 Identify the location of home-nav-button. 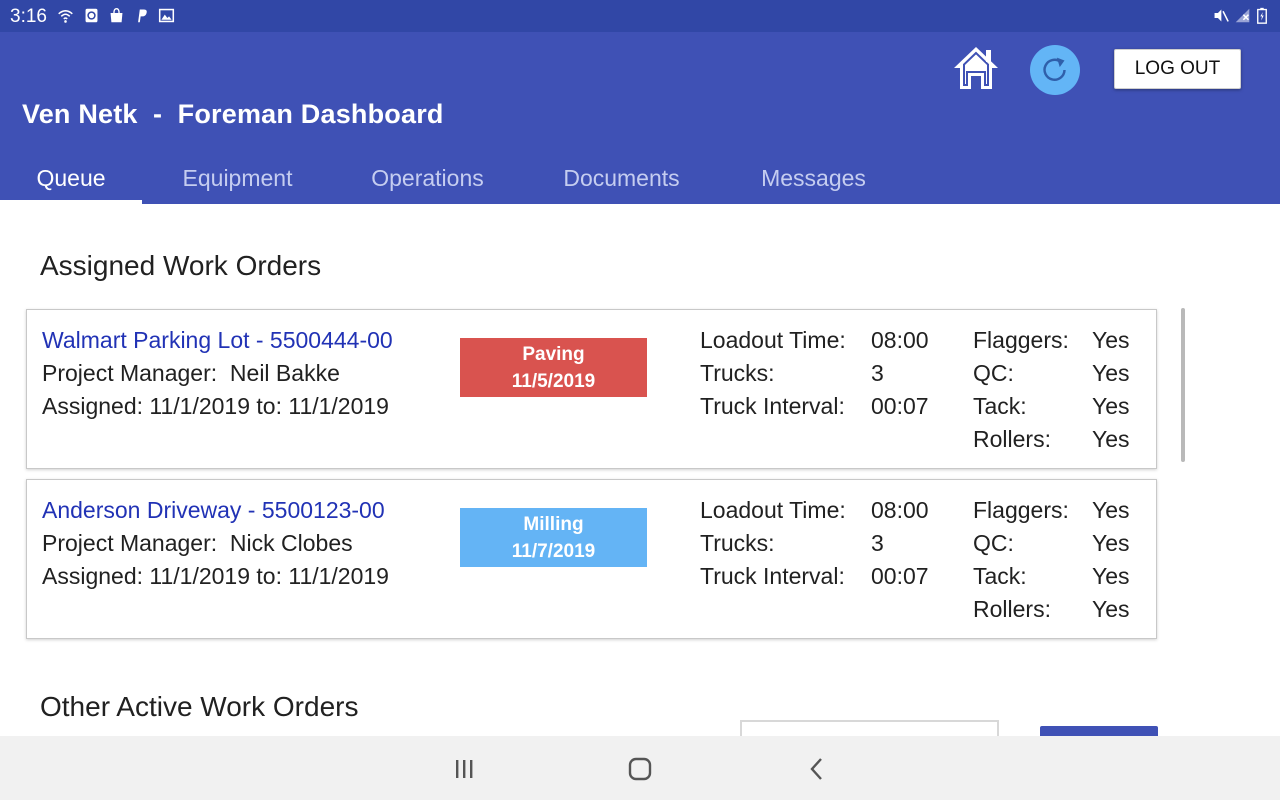
(640, 769).